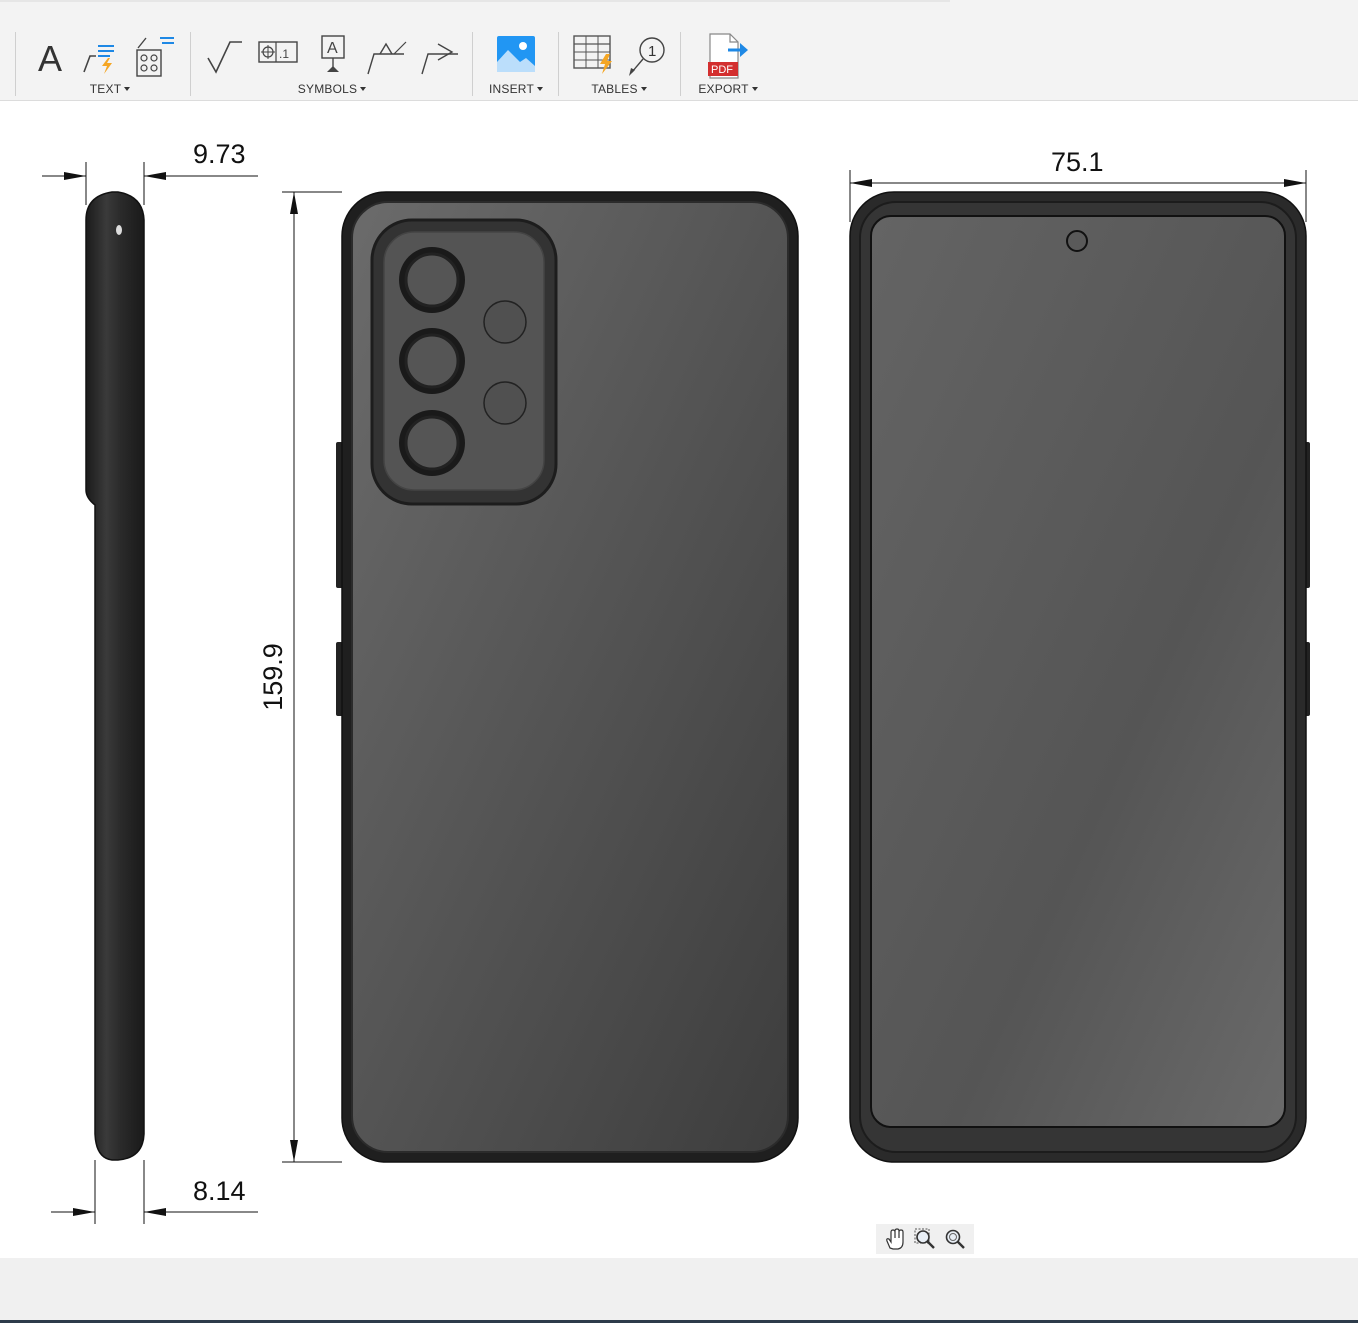  I want to click on datum-identifier-icon: A, so click(333, 53).